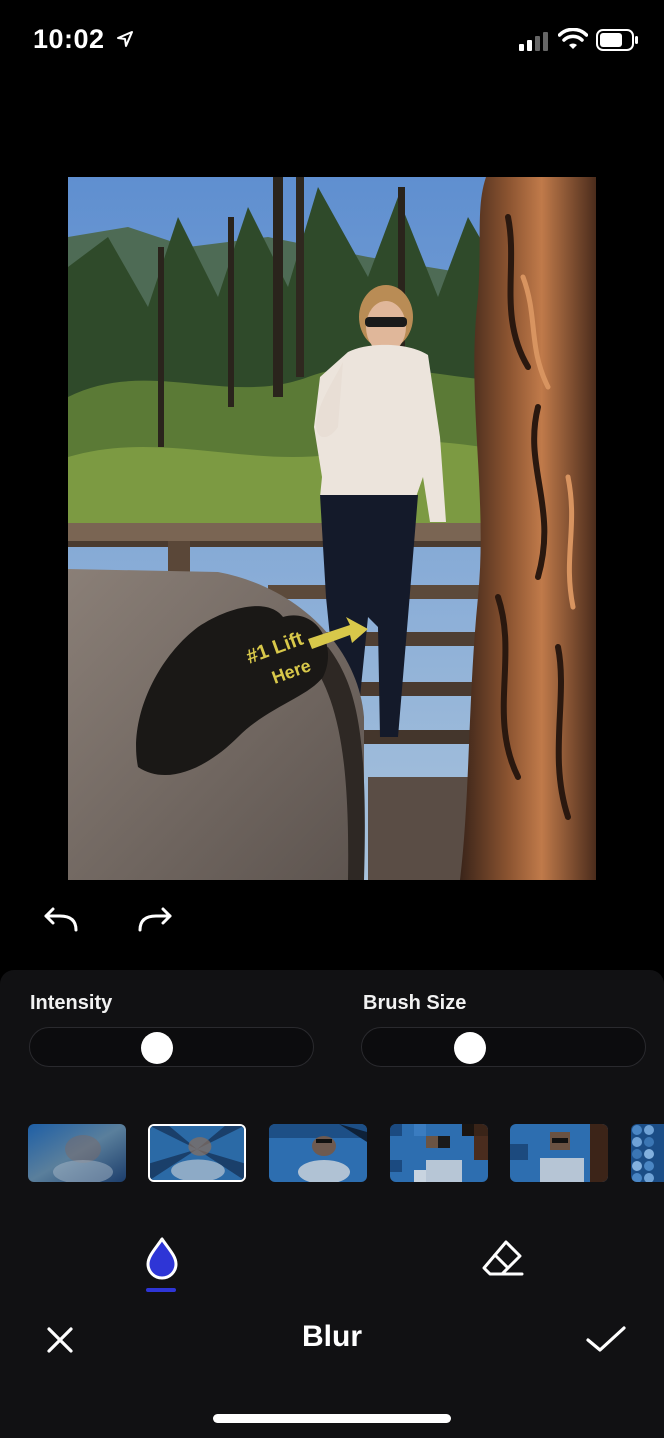 This screenshot has height=1438, width=664. What do you see at coordinates (469, 1048) in the screenshot?
I see `brush-size-slider-thumb` at bounding box center [469, 1048].